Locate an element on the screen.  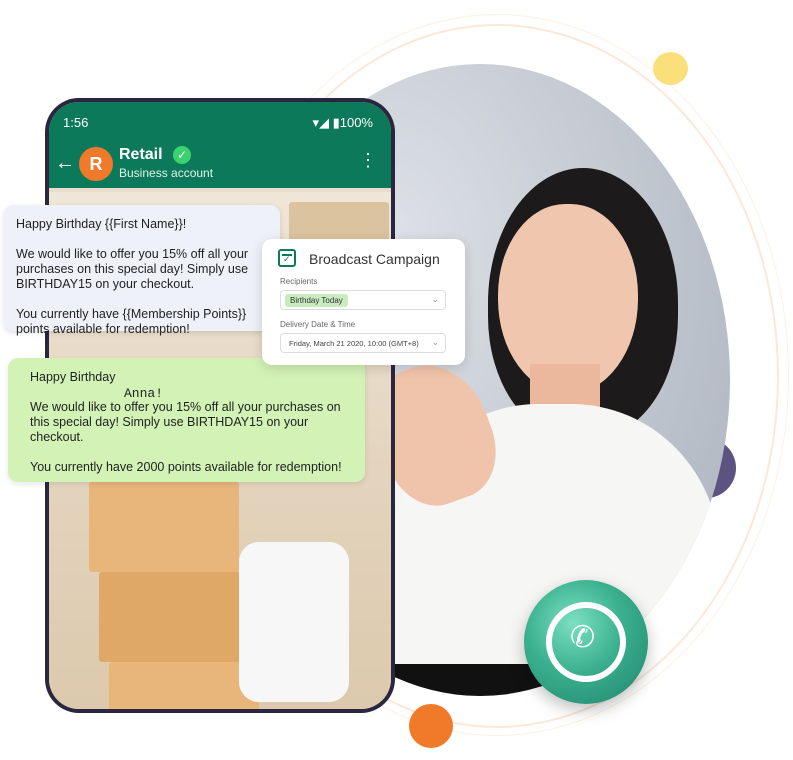
chair-decor is located at coordinates (294, 622).